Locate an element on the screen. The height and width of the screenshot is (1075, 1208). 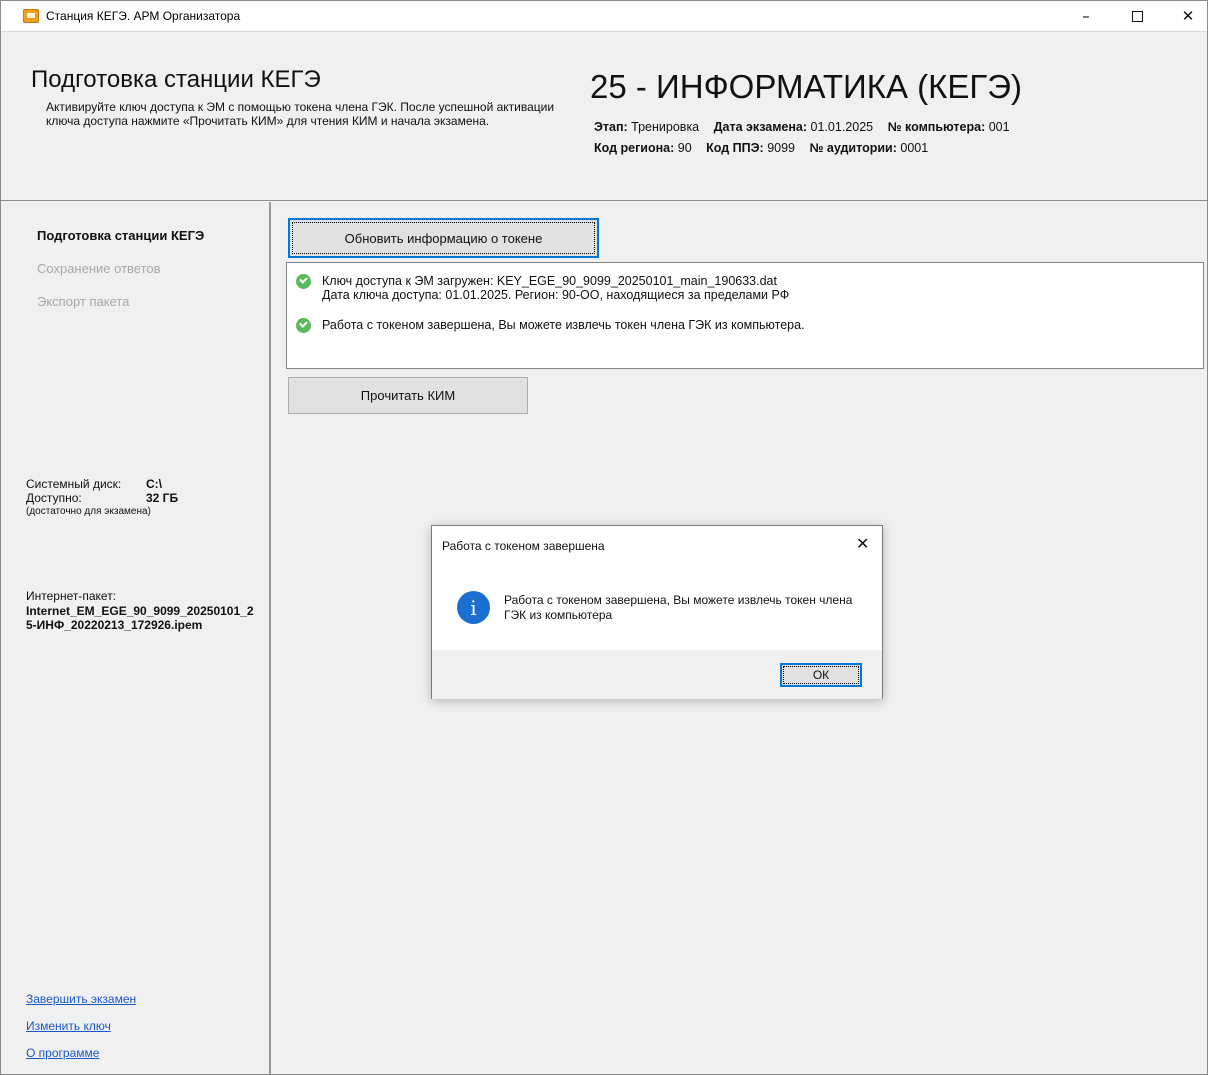
change-key-link: Изменить ключ is located at coordinates (68, 1026).